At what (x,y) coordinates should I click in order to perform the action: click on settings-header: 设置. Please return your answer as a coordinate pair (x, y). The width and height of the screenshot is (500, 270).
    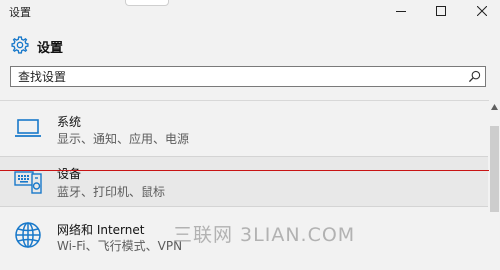
    Looking at the image, I should click on (250, 45).